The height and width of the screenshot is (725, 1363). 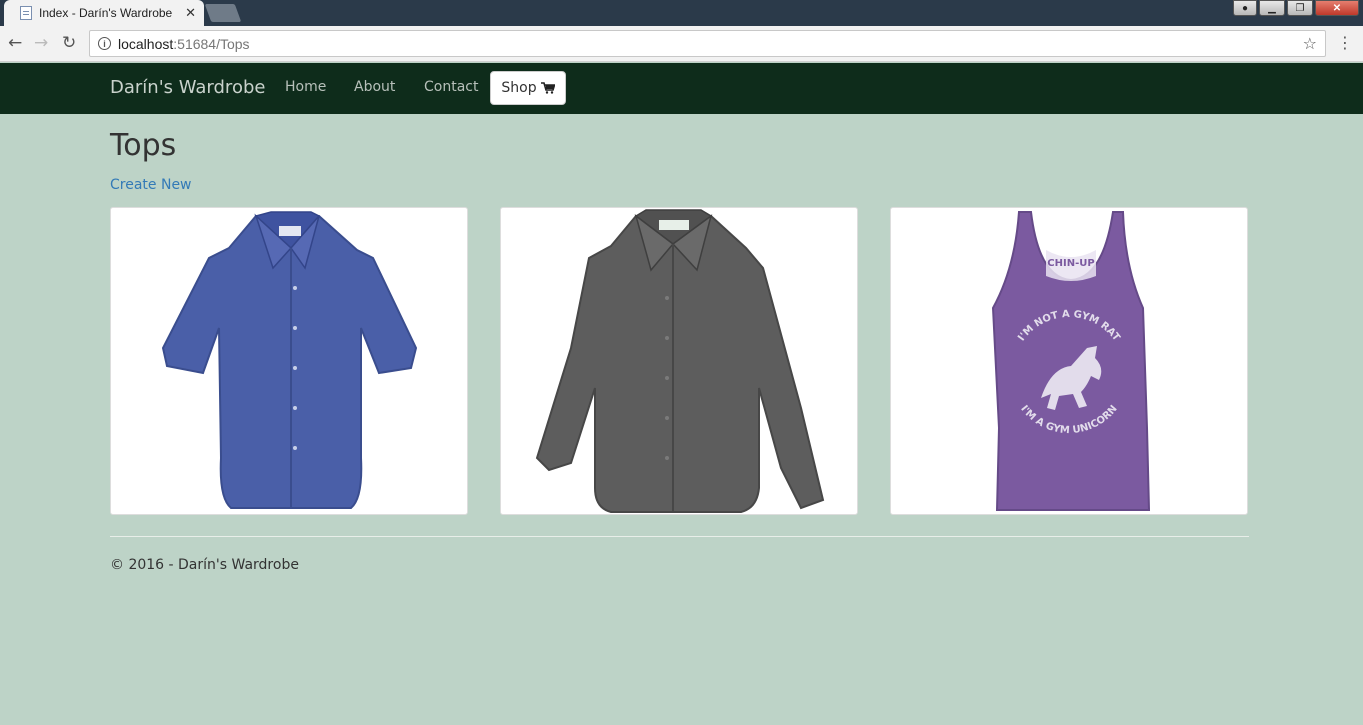 I want to click on back-arrow-icon: ←, so click(x=15, y=43).